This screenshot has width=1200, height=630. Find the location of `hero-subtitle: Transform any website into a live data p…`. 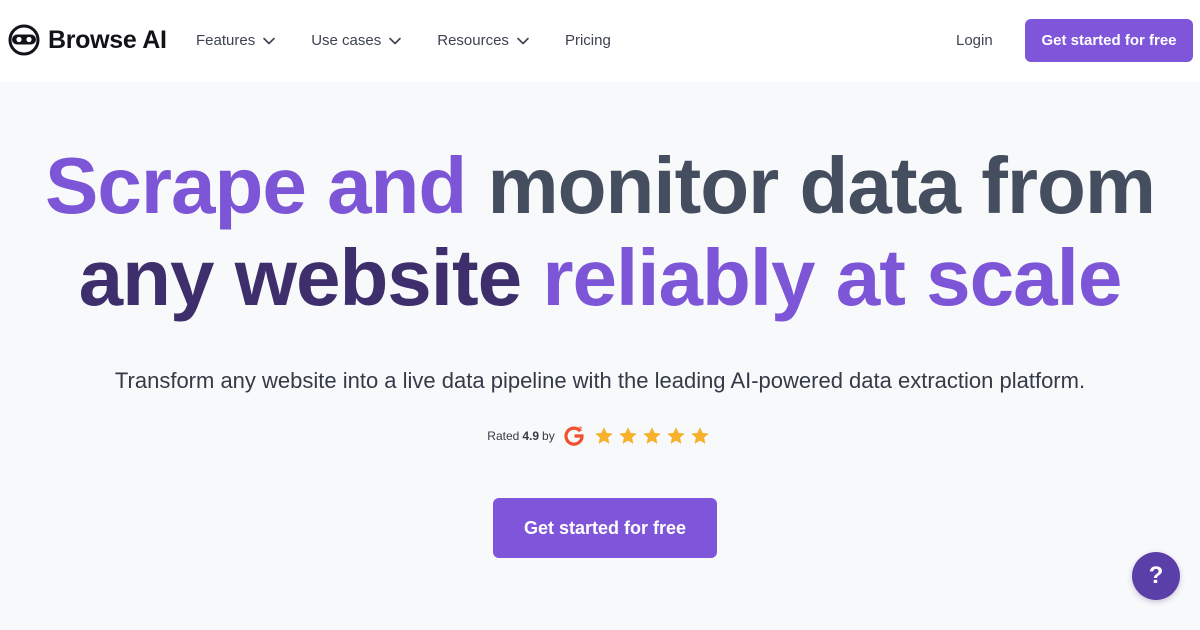

hero-subtitle: Transform any website into a live data p… is located at coordinates (600, 380).